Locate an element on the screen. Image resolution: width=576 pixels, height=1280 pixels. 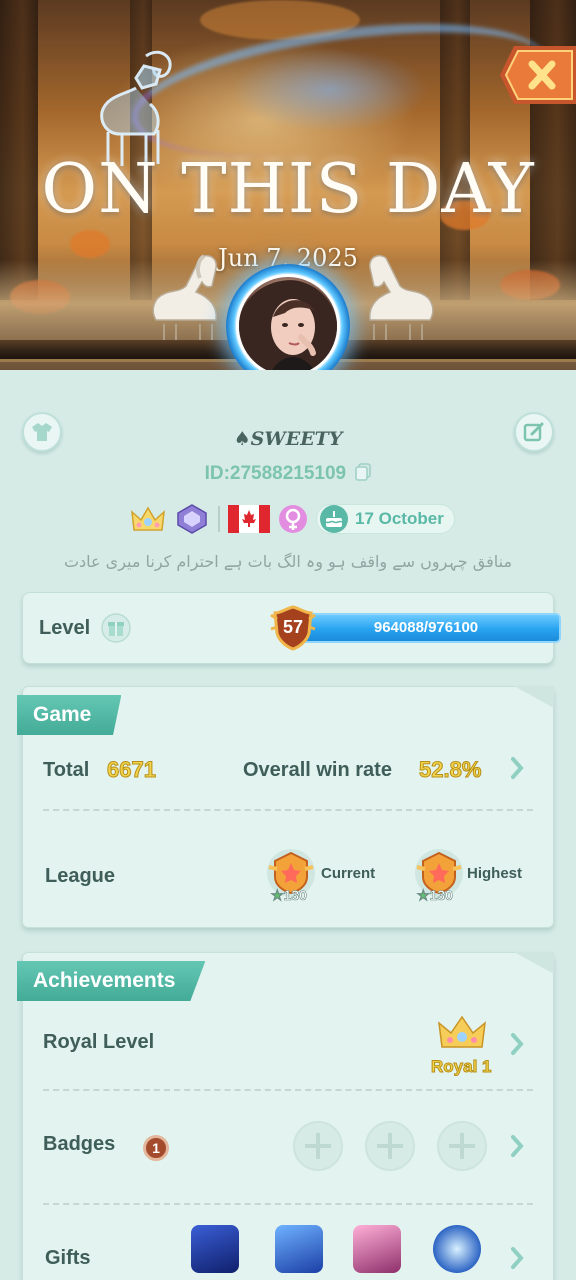
user-id-row: ID:27588215109 is located at coordinates (288, 474).